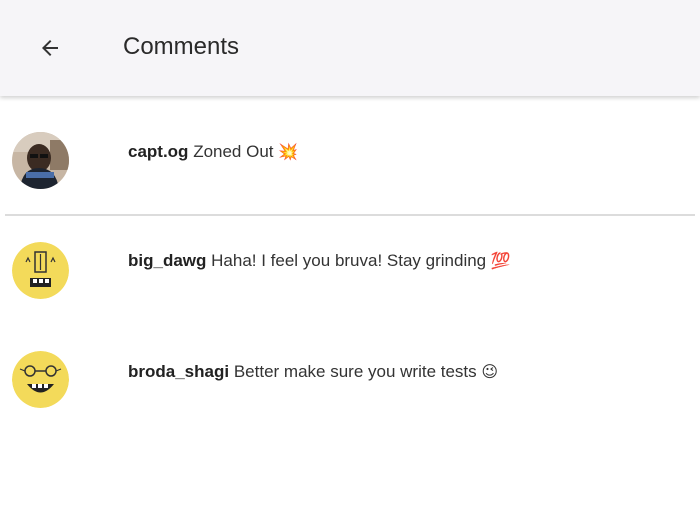 This screenshot has width=700, height=525. Describe the element at coordinates (178, 371) in the screenshot. I see `comment-username: broda_shagi` at that location.